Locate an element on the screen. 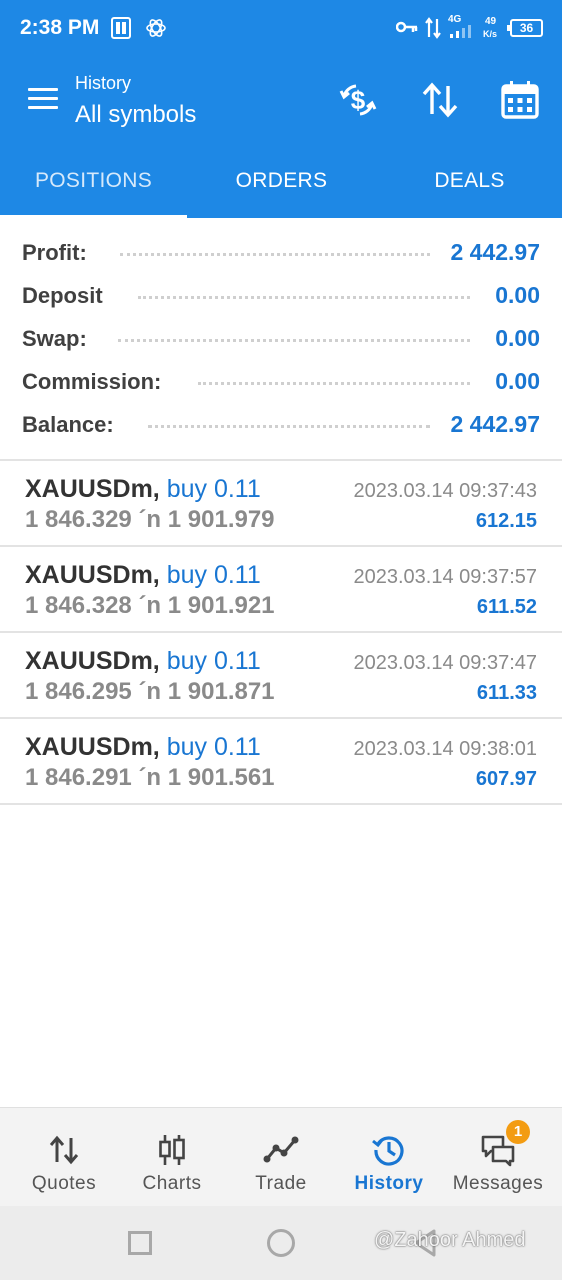 The image size is (562, 1280). active-tab-indicator is located at coordinates (93, 216).